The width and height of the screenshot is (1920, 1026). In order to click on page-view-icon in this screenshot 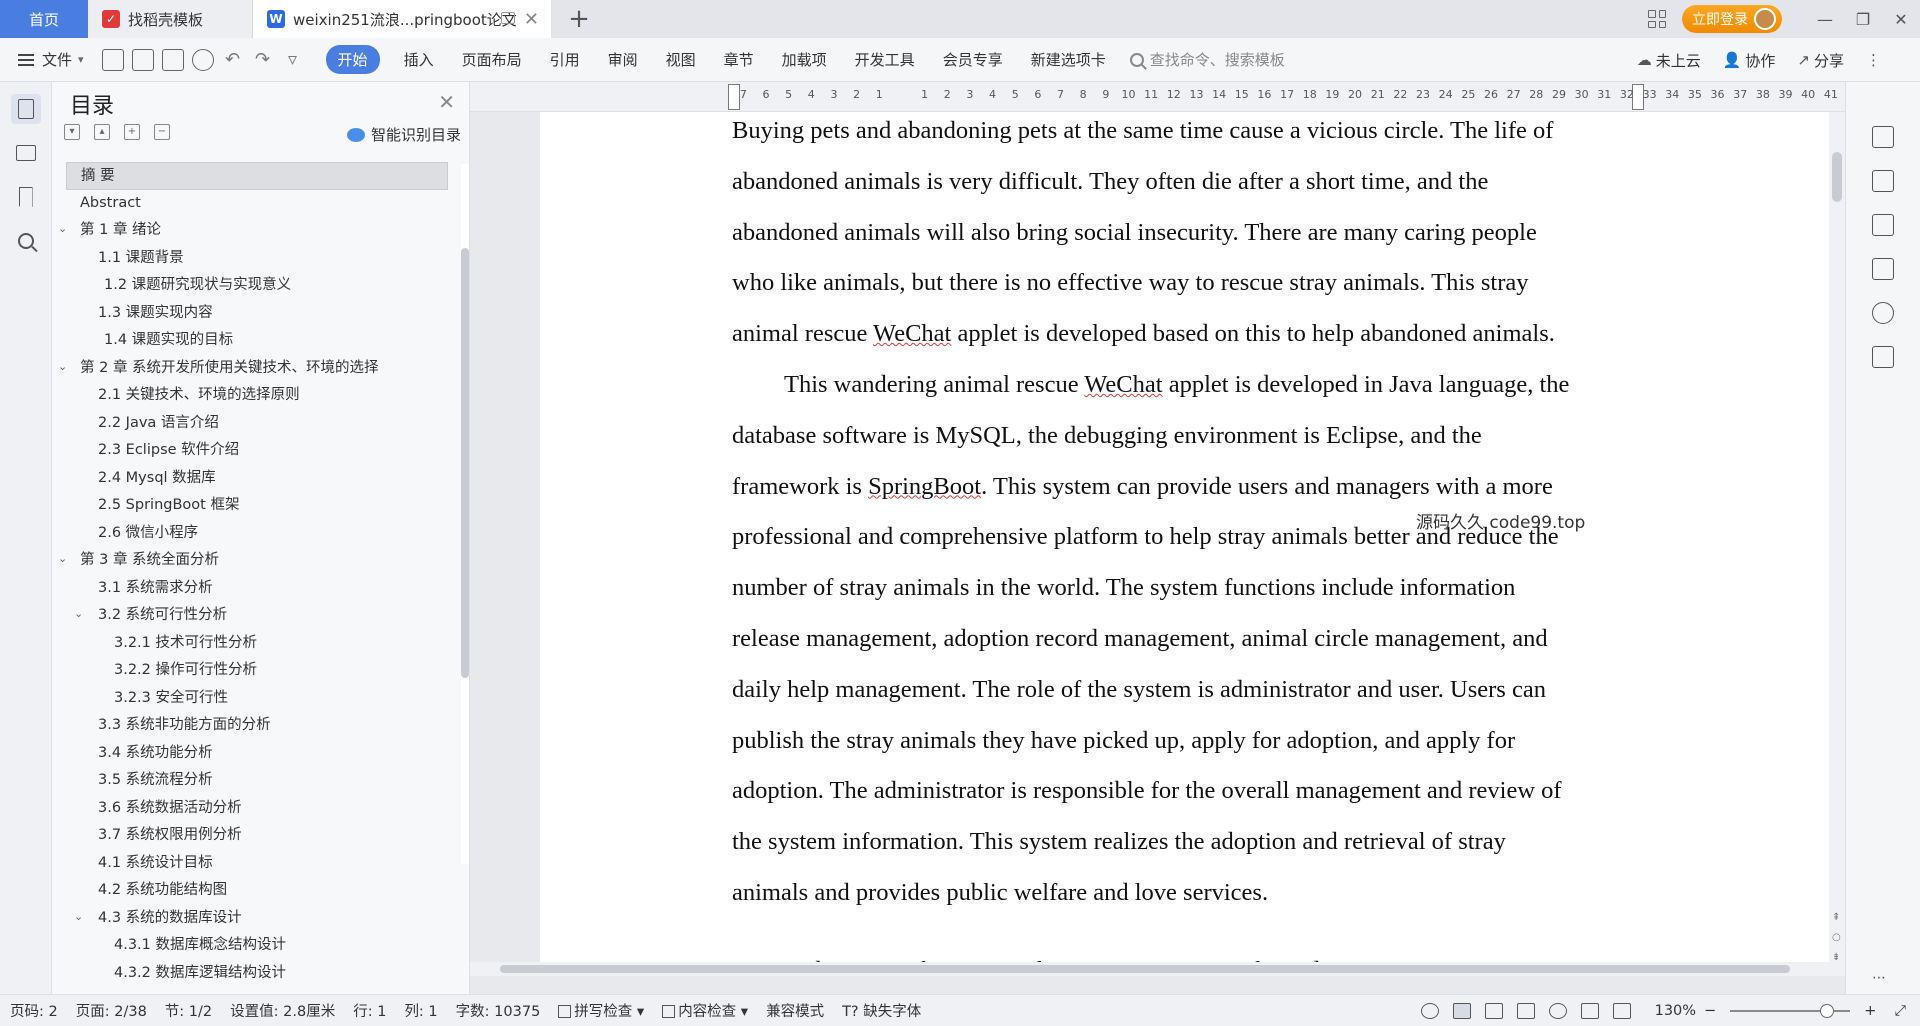, I will do `click(1461, 1011)`.